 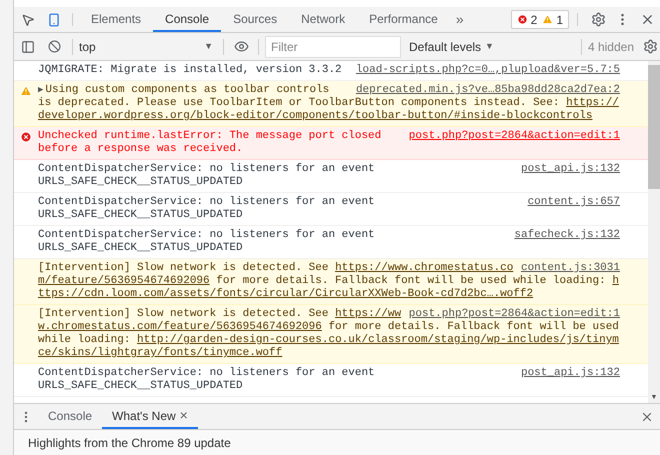 What do you see at coordinates (424, 268) in the screenshot?
I see `message-link: https://www.chromestatus.co` at bounding box center [424, 268].